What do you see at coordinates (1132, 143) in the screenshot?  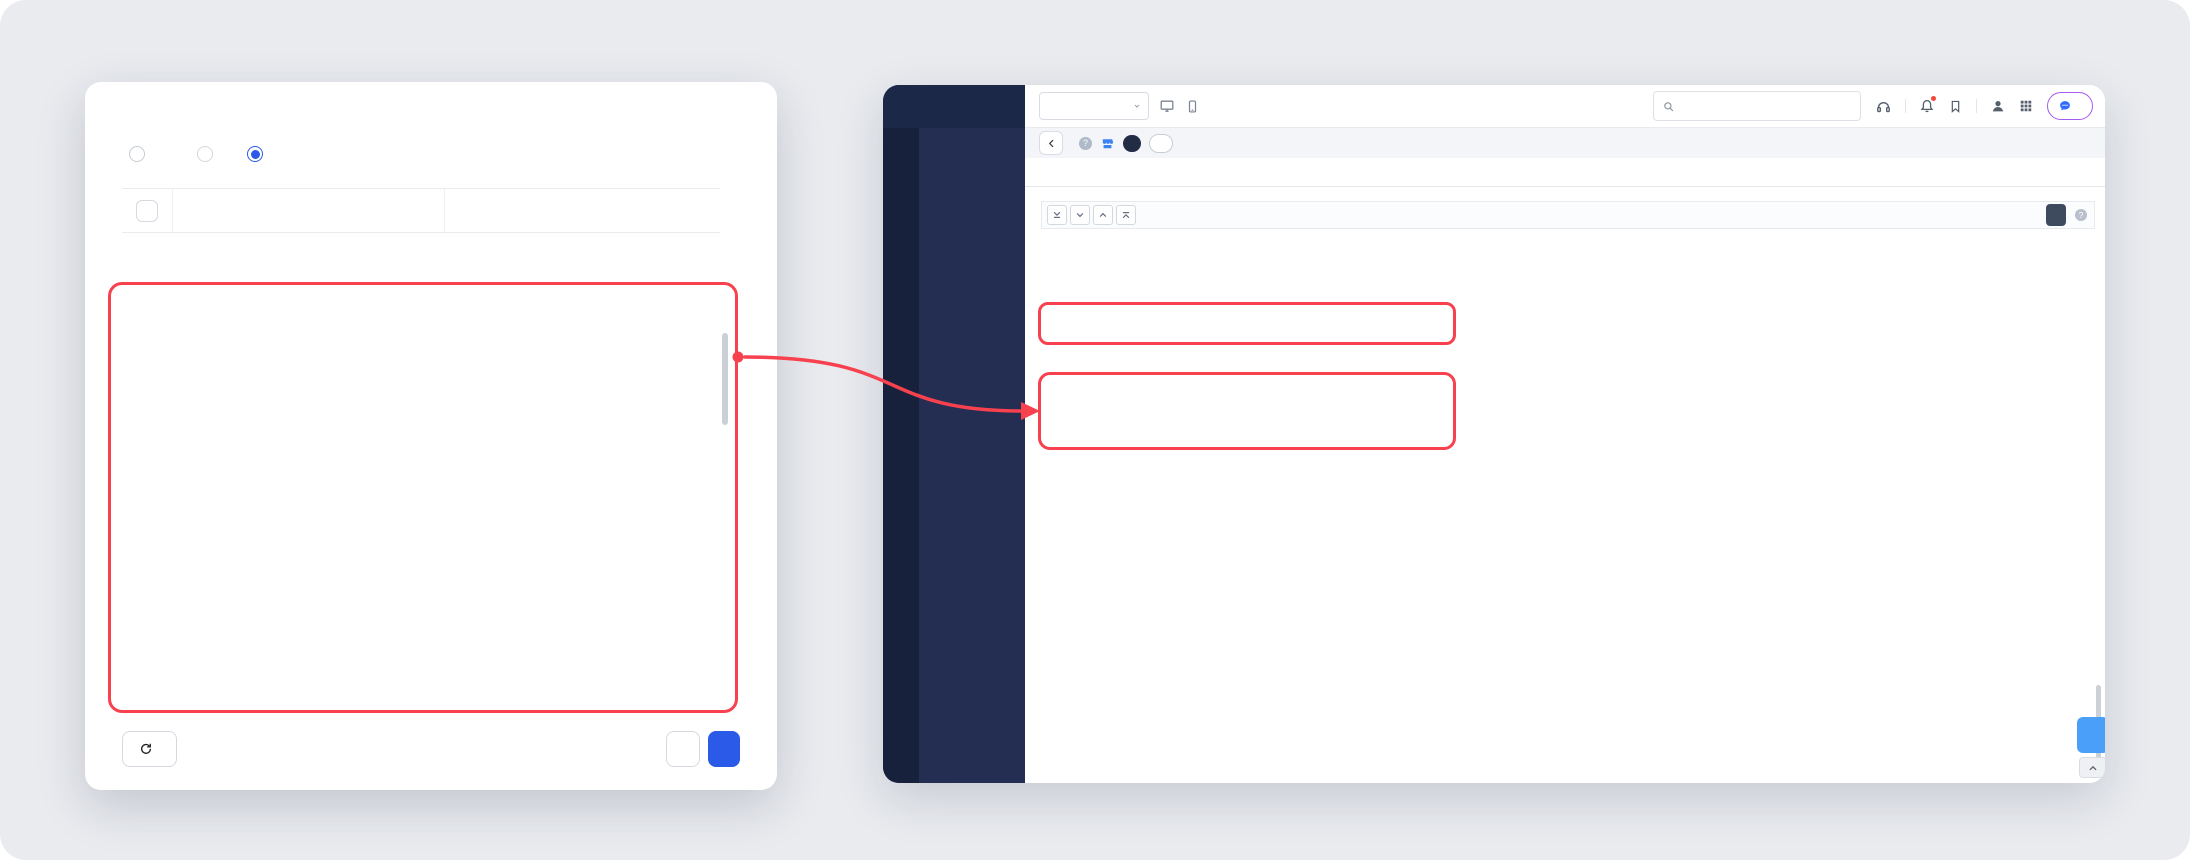 I see `guide-badge` at bounding box center [1132, 143].